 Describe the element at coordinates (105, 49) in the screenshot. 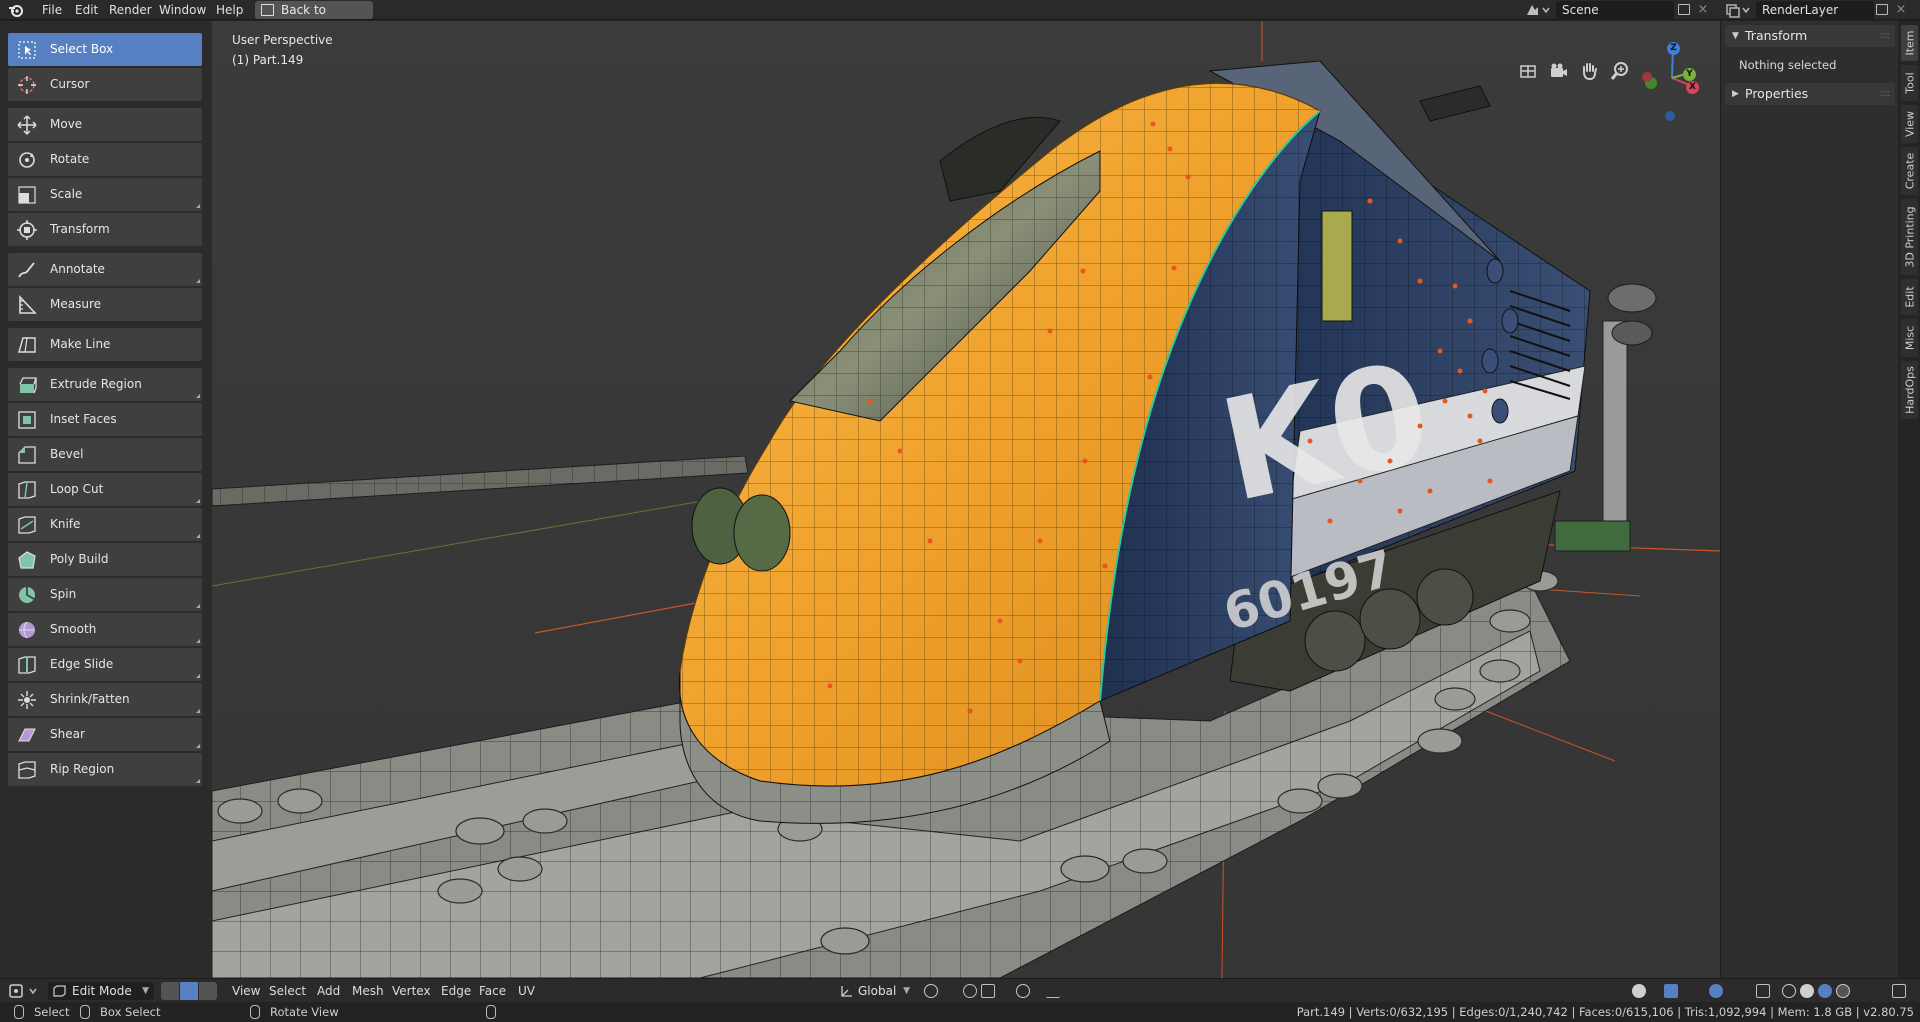

I see `tool-select-box: Select Box` at that location.